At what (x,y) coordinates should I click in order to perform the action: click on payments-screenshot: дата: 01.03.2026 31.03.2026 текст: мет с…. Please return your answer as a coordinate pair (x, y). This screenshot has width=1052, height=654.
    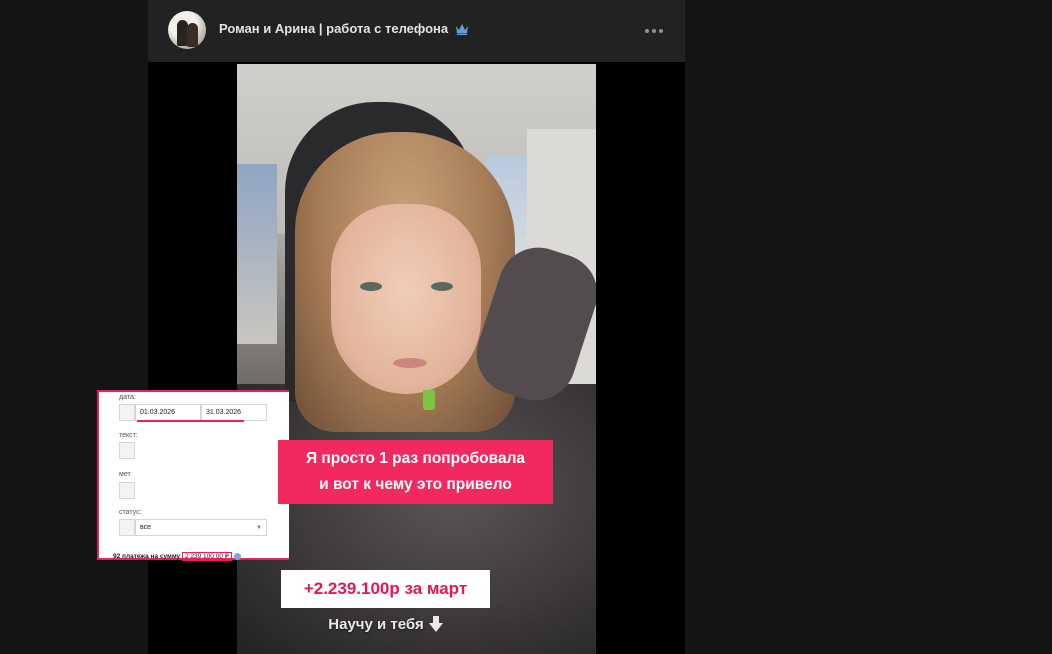
    Looking at the image, I should click on (193, 475).